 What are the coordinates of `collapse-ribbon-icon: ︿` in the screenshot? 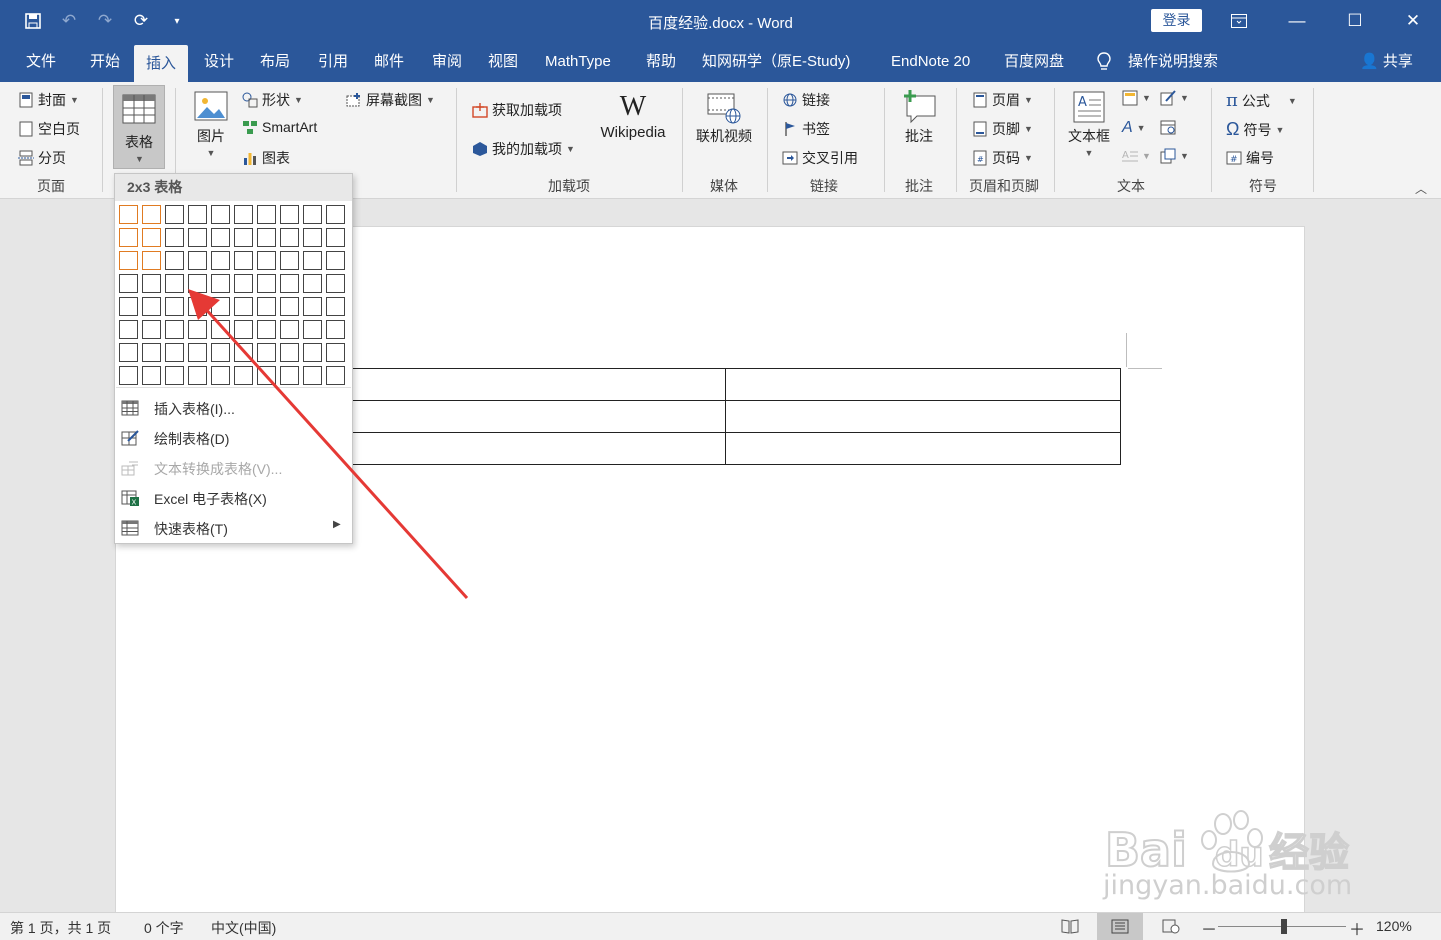 It's located at (1421, 188).